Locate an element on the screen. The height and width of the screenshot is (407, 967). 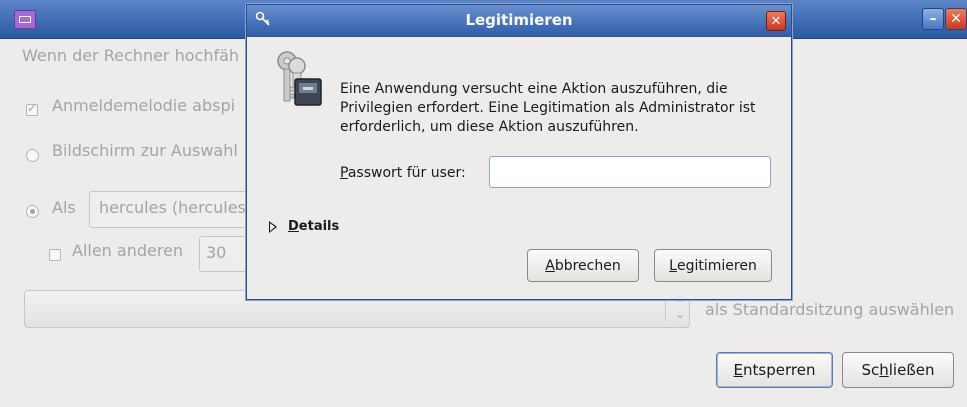
dialog-titlebar: Legitimieren ✕ is located at coordinates (519, 21).